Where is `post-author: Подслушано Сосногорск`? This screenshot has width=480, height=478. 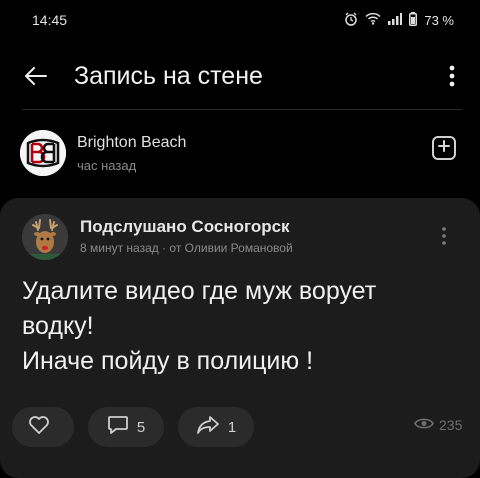 post-author: Подслушано Сосногорск is located at coordinates (185, 227).